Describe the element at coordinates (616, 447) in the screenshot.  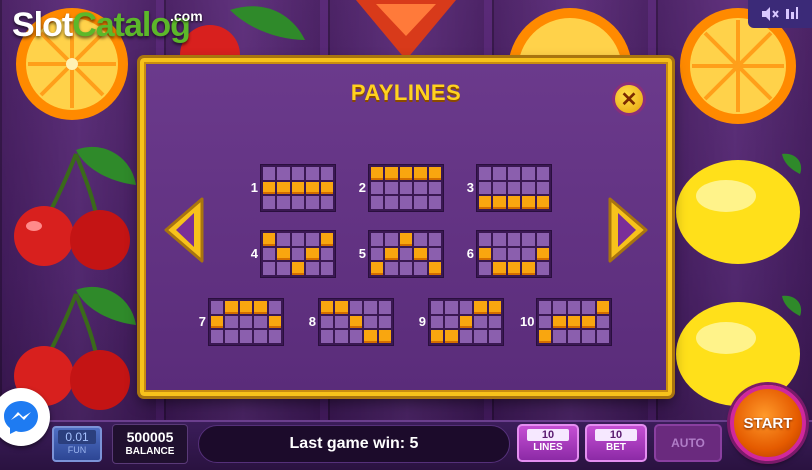
I see `bet-label: BET` at that location.